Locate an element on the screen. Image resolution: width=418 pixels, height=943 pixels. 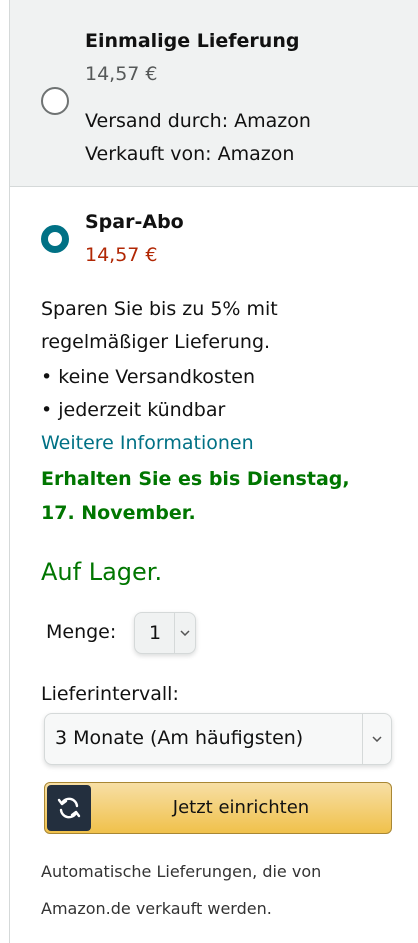
delivery-date-line1: Erhalten Sie es bis Dienstag, is located at coordinates (195, 479).